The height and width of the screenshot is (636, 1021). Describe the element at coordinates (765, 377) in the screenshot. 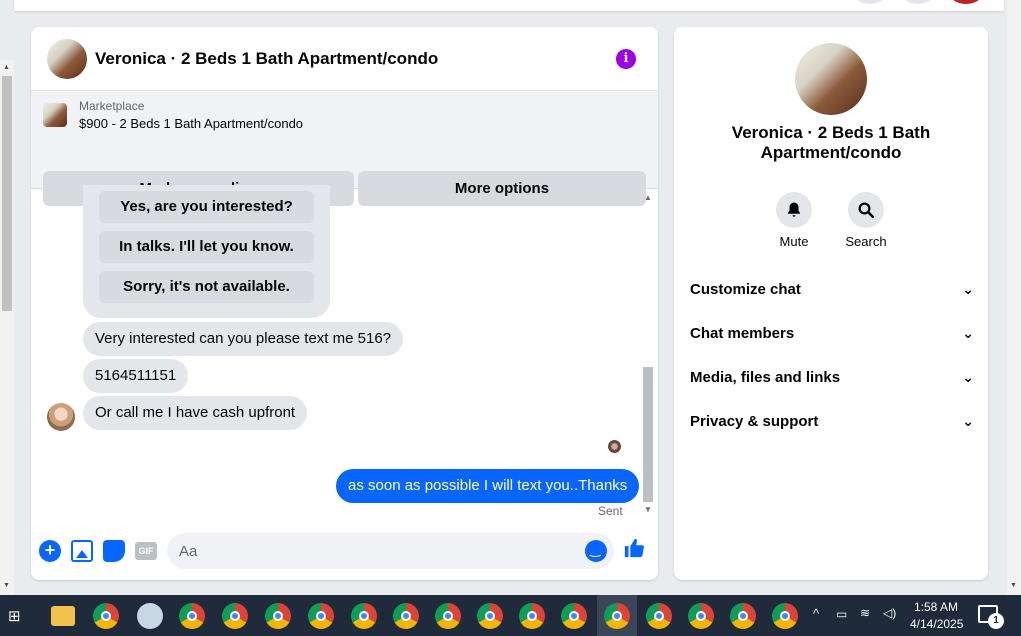

I see `section-label: Media, files and links` at that location.